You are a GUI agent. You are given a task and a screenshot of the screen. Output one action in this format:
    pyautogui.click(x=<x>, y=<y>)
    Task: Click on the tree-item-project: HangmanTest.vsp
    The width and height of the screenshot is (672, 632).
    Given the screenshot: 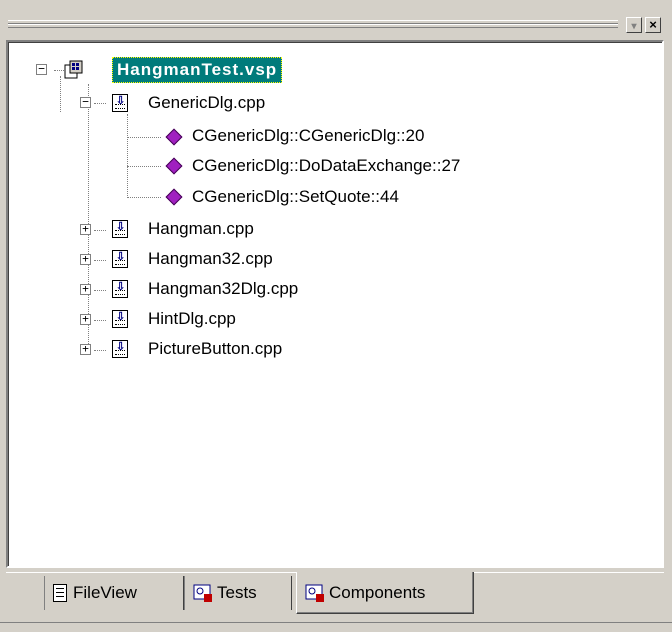 What is the action you would take?
    pyautogui.click(x=197, y=70)
    